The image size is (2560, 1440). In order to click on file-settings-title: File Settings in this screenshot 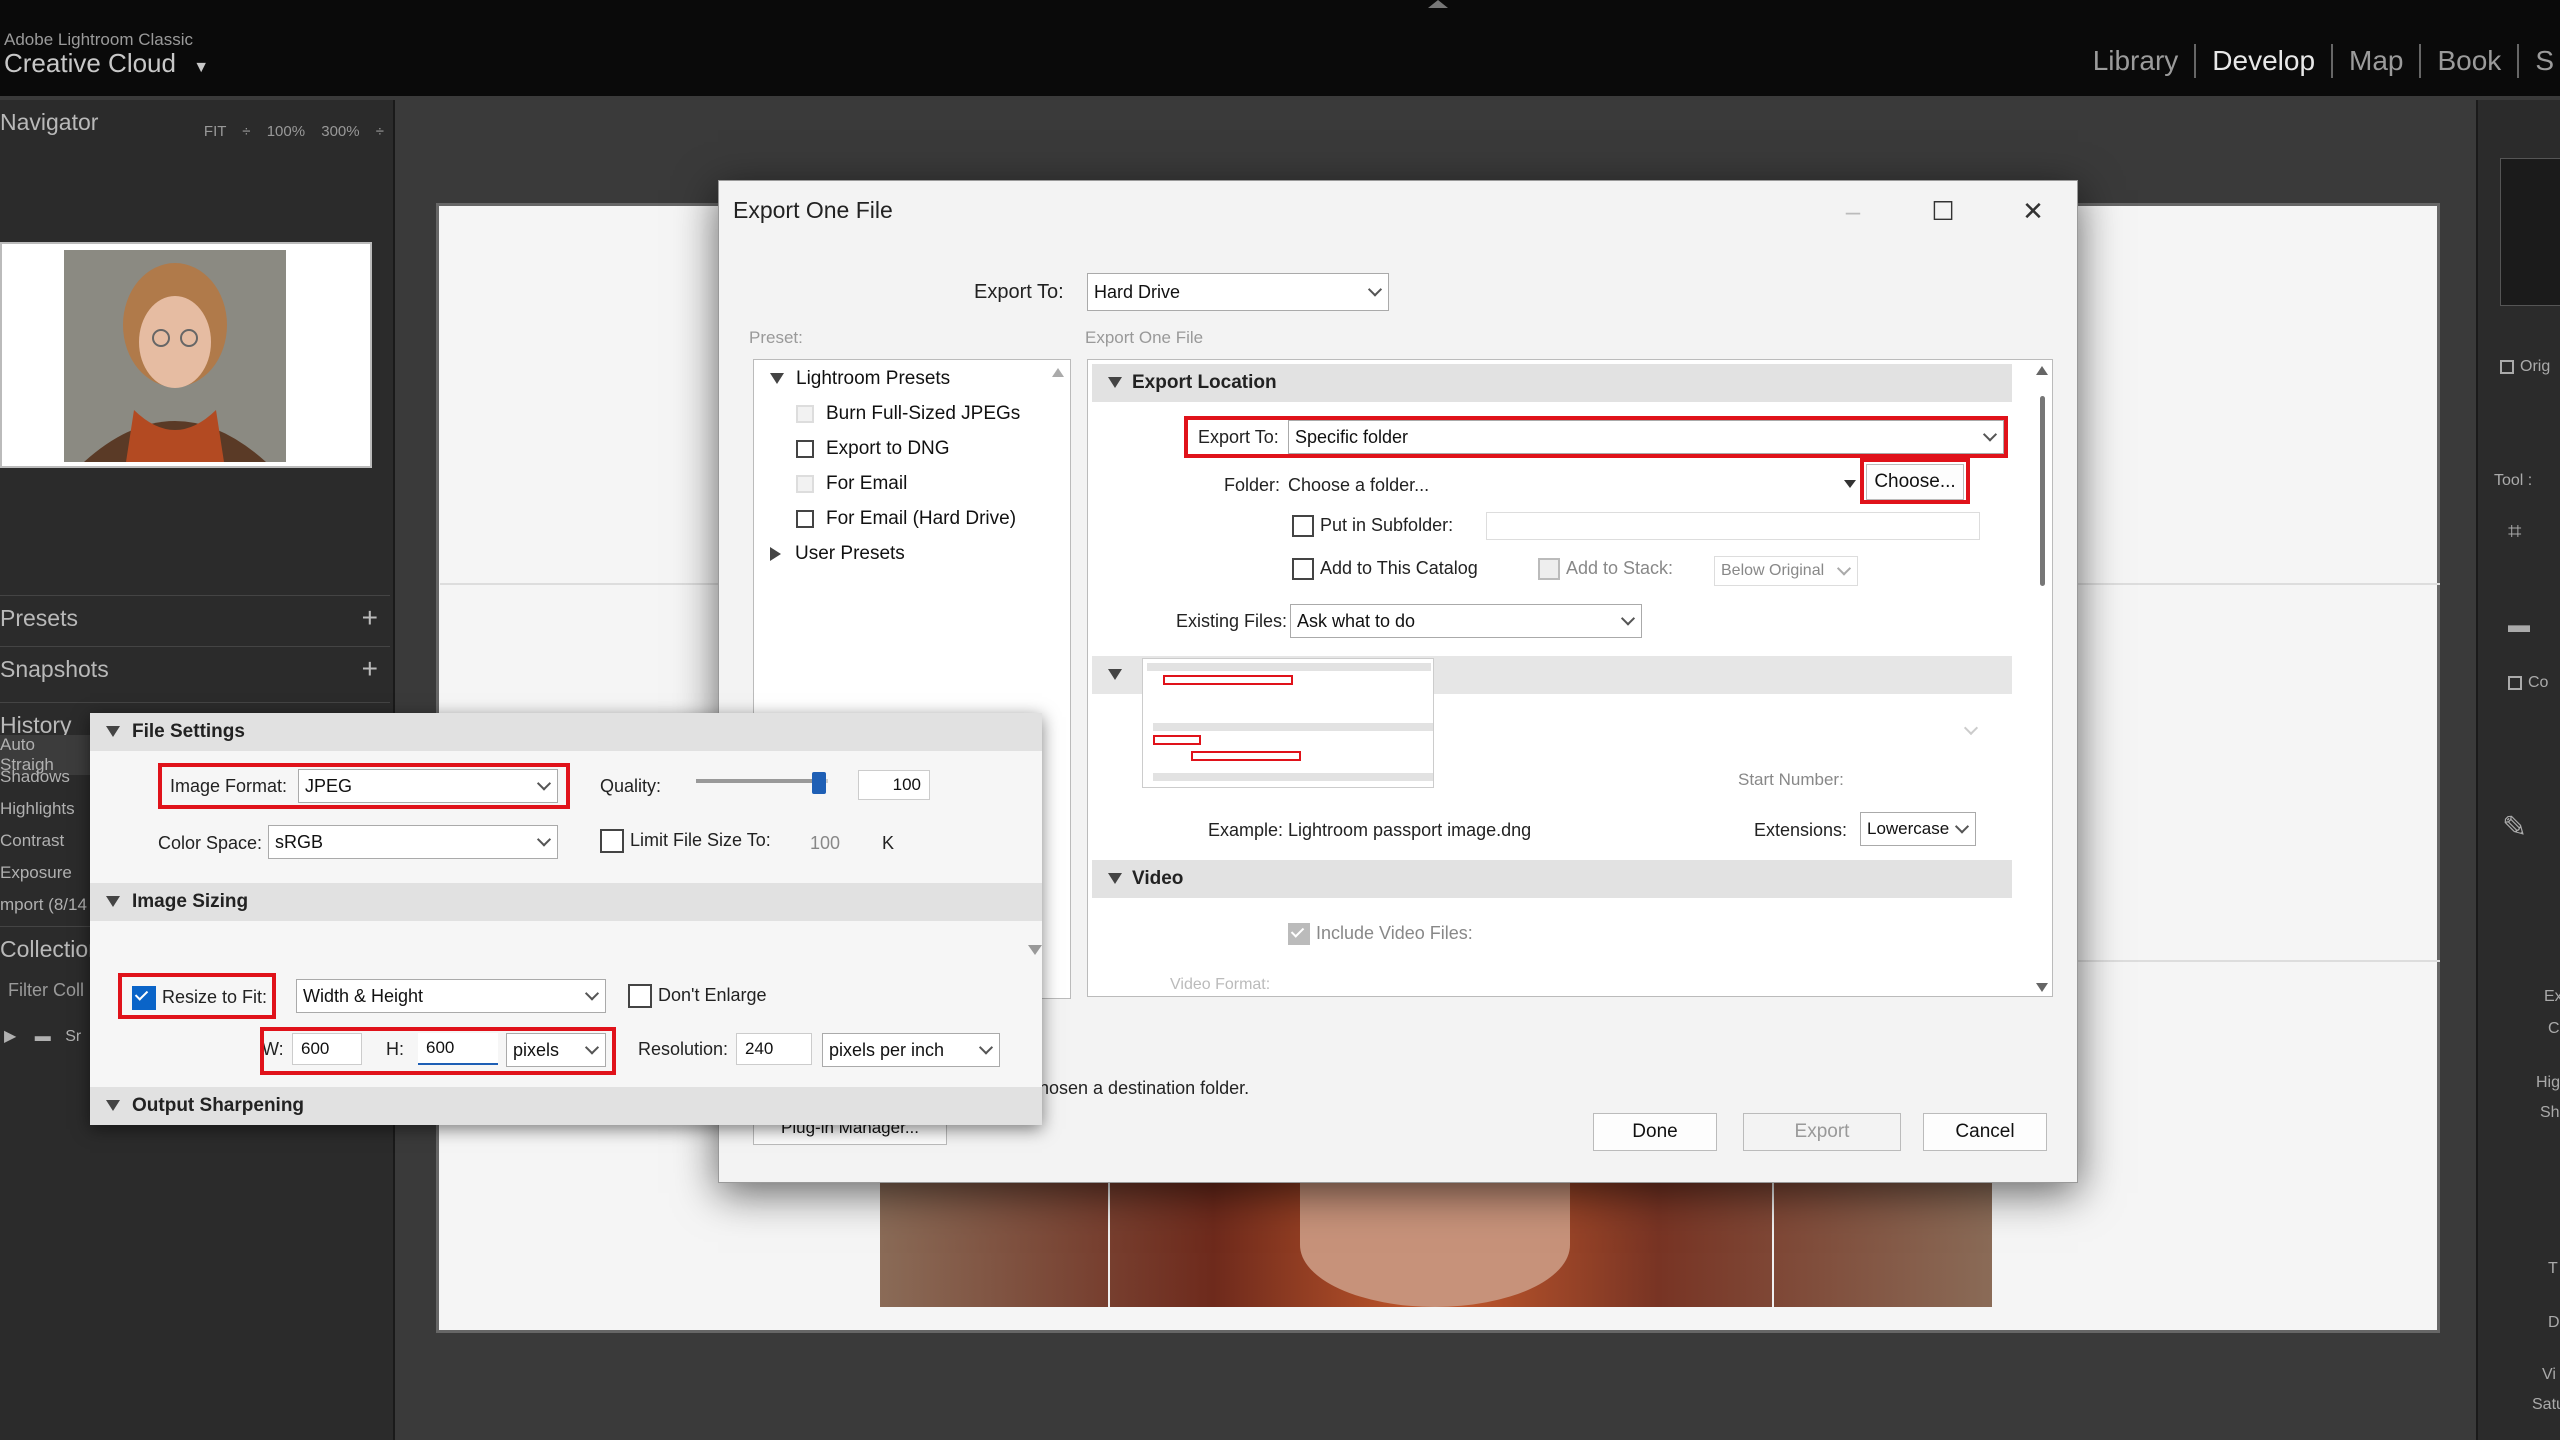, I will do `click(188, 731)`.